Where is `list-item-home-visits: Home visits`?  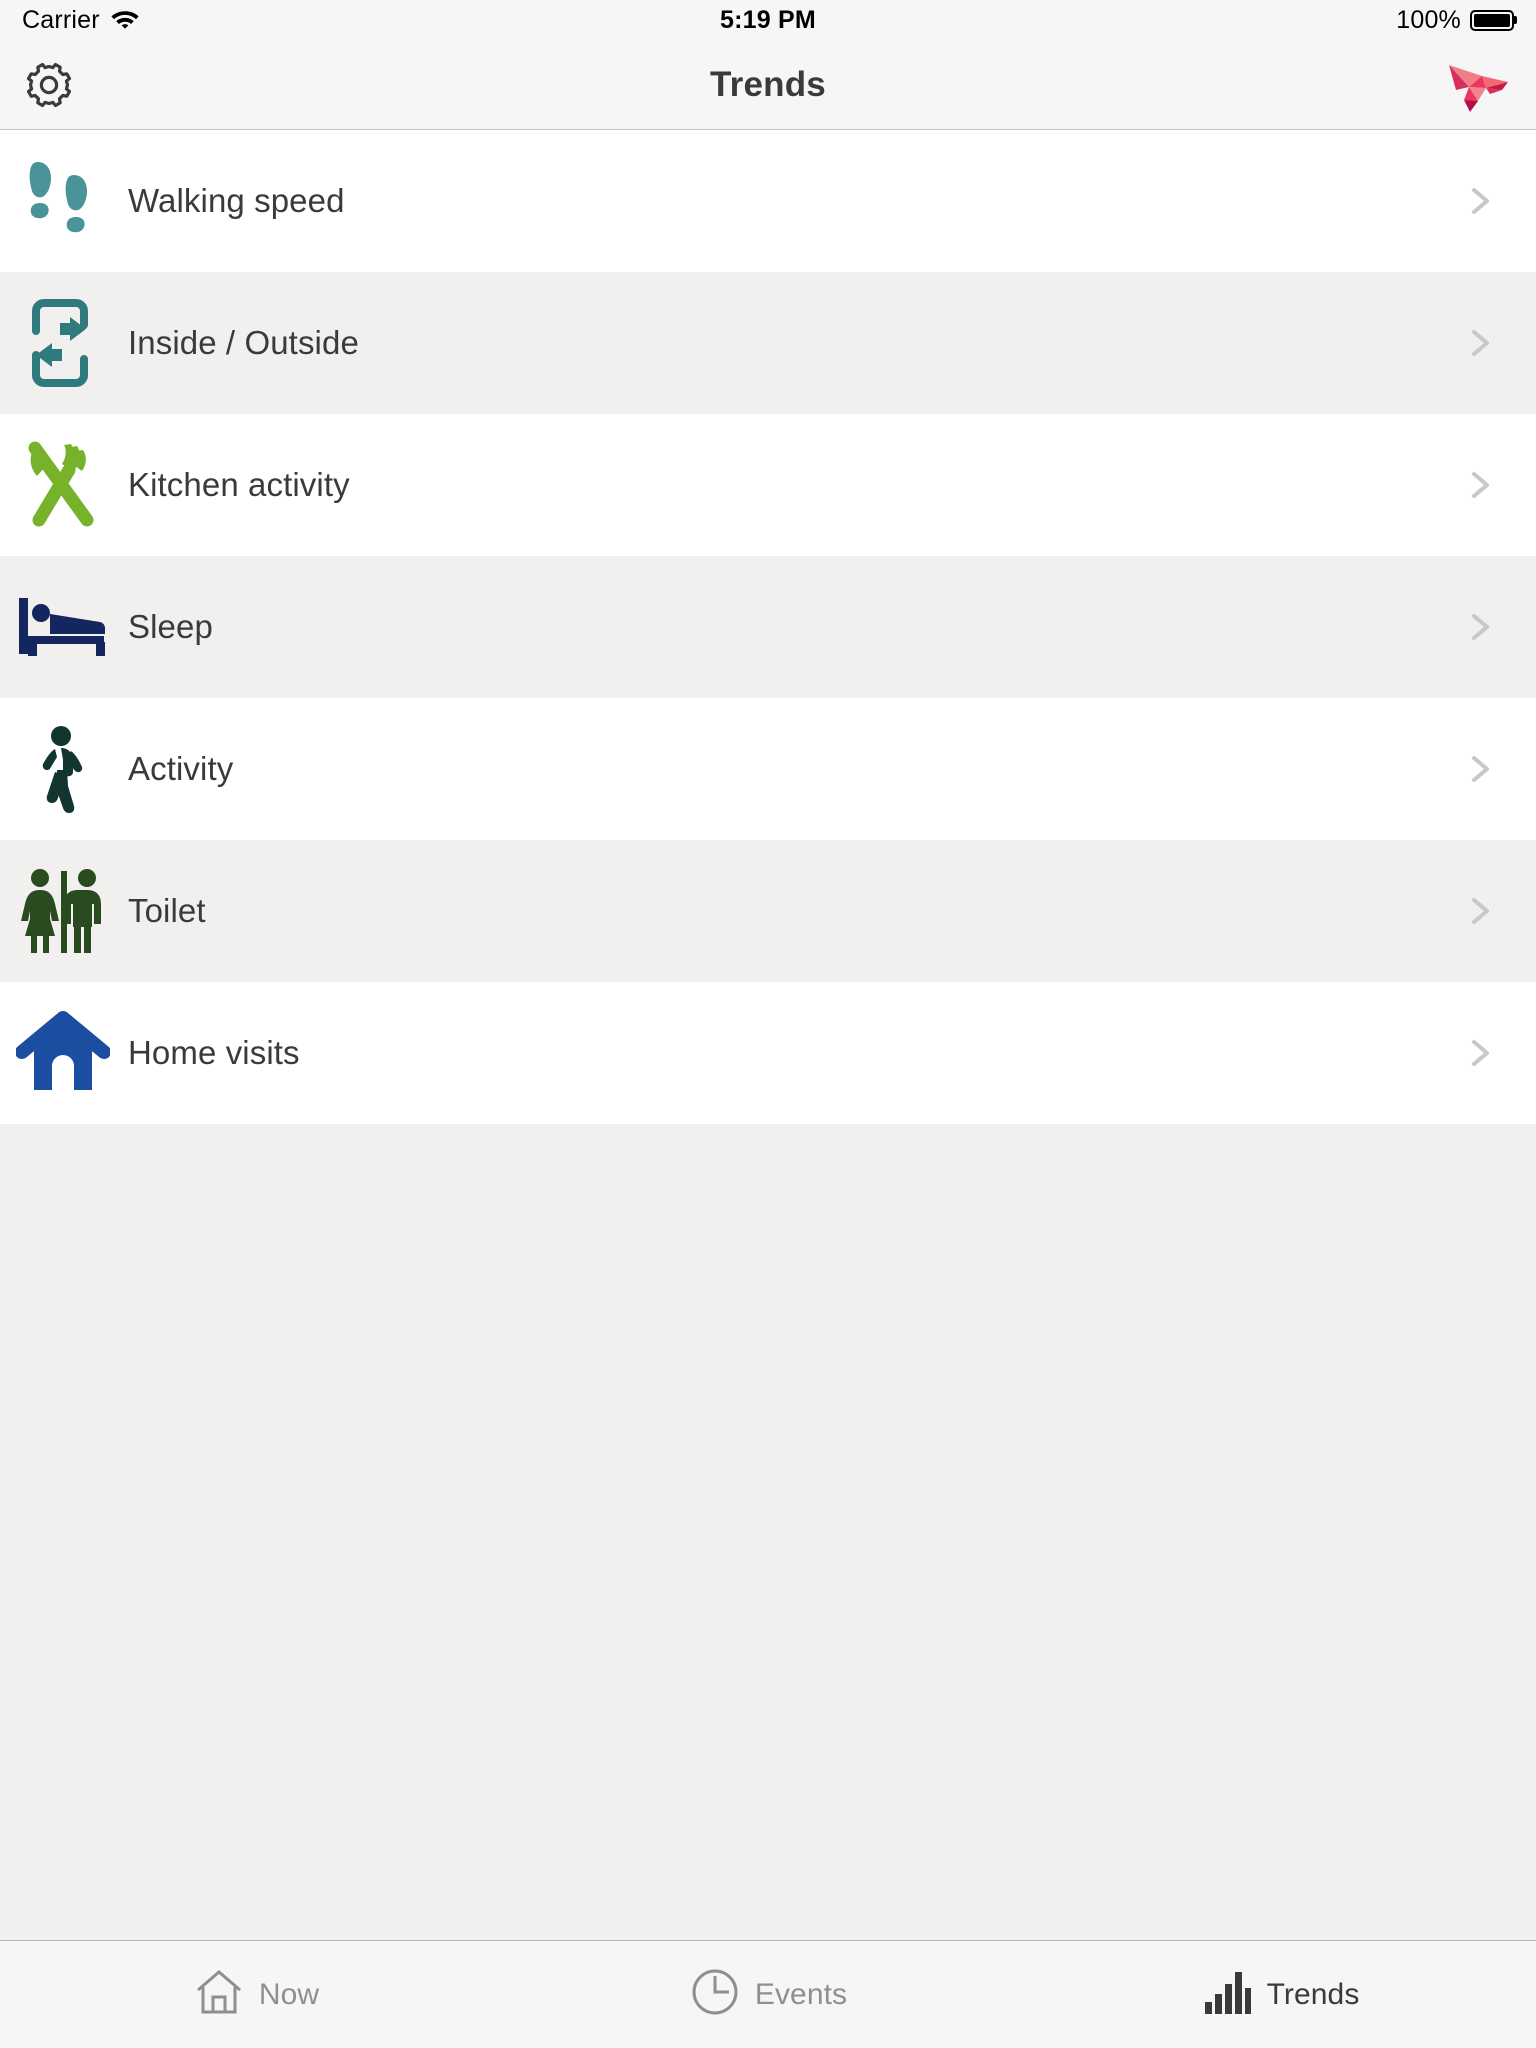 list-item-home-visits: Home visits is located at coordinates (768, 1053).